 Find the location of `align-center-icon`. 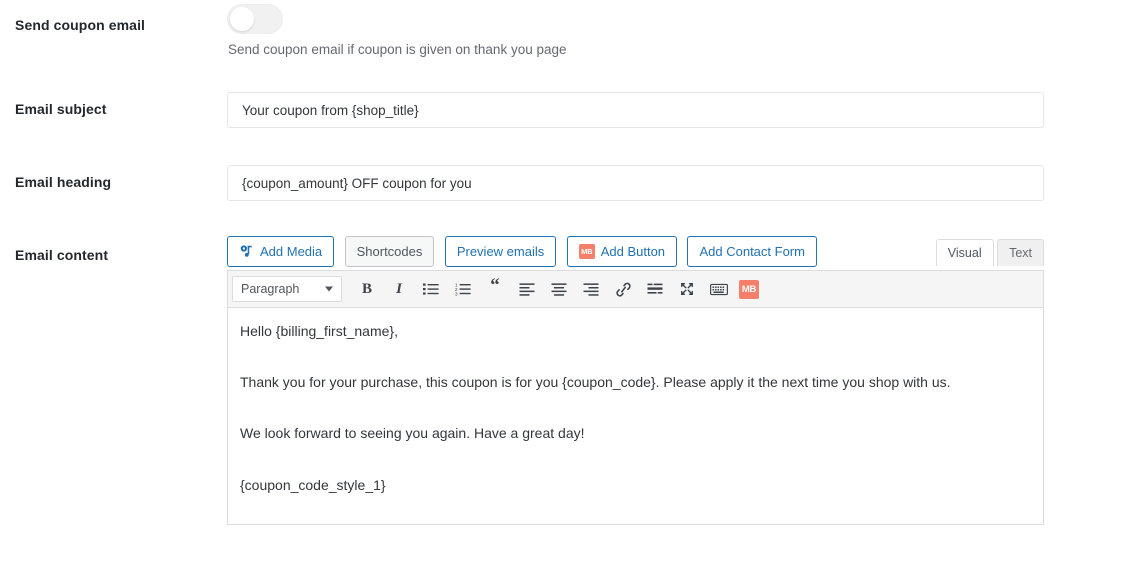

align-center-icon is located at coordinates (559, 289).